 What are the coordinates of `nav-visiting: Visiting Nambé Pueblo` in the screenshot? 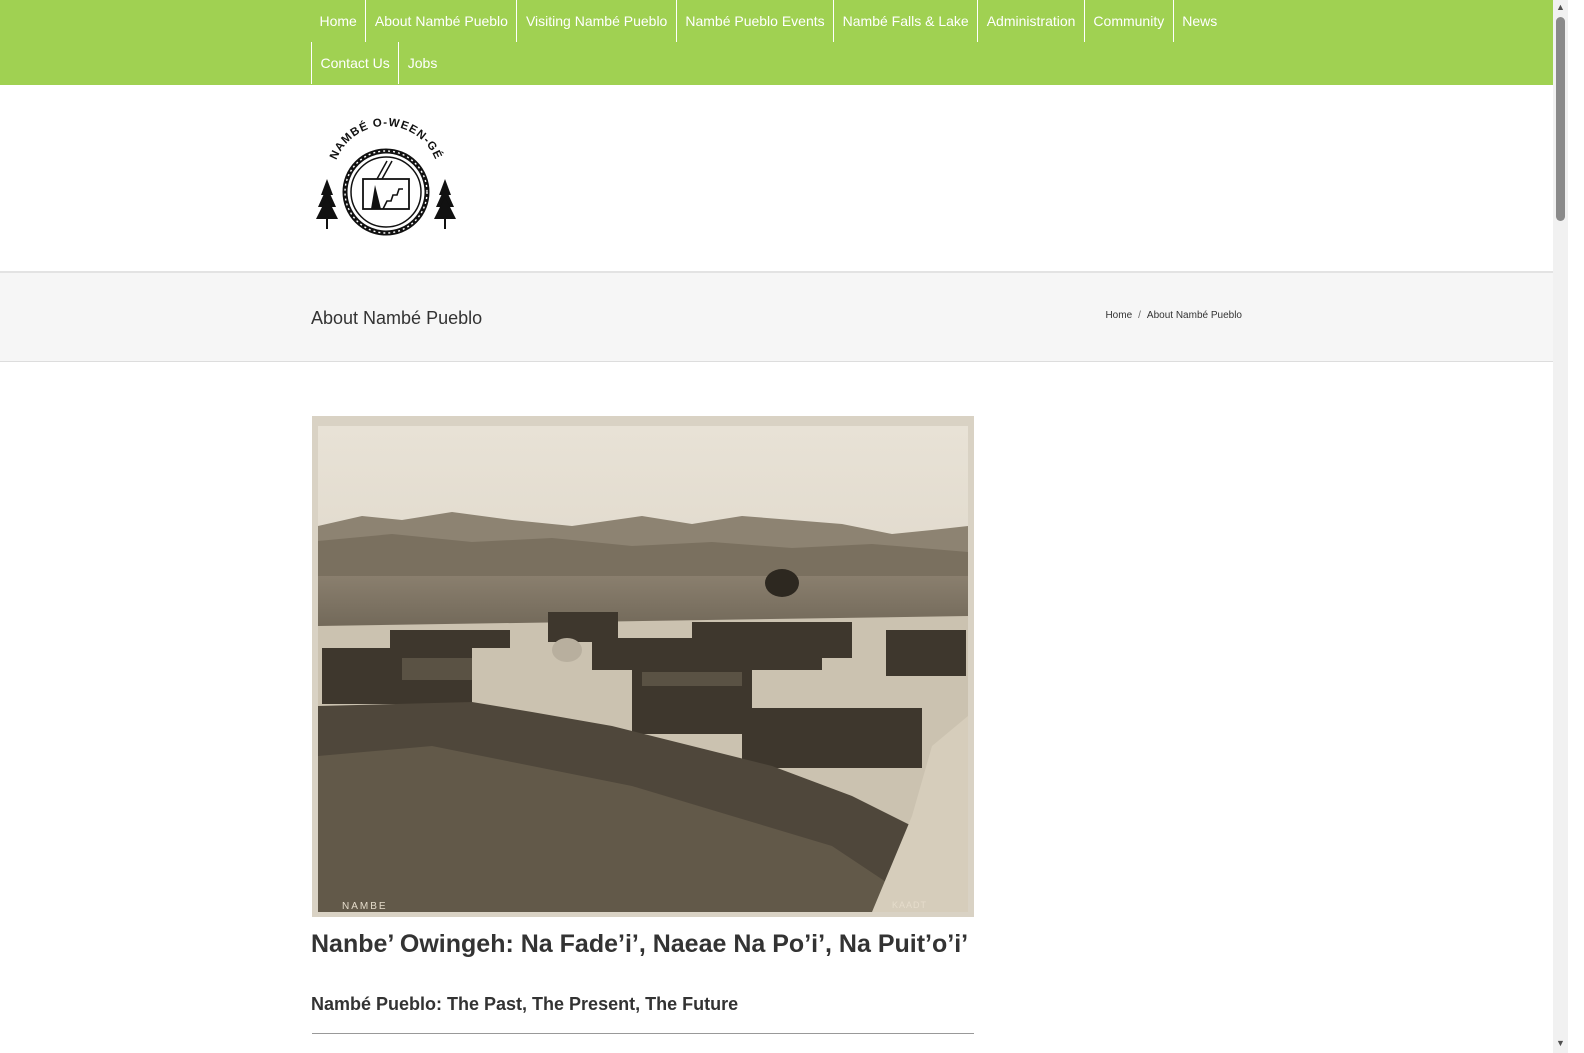 It's located at (597, 21).